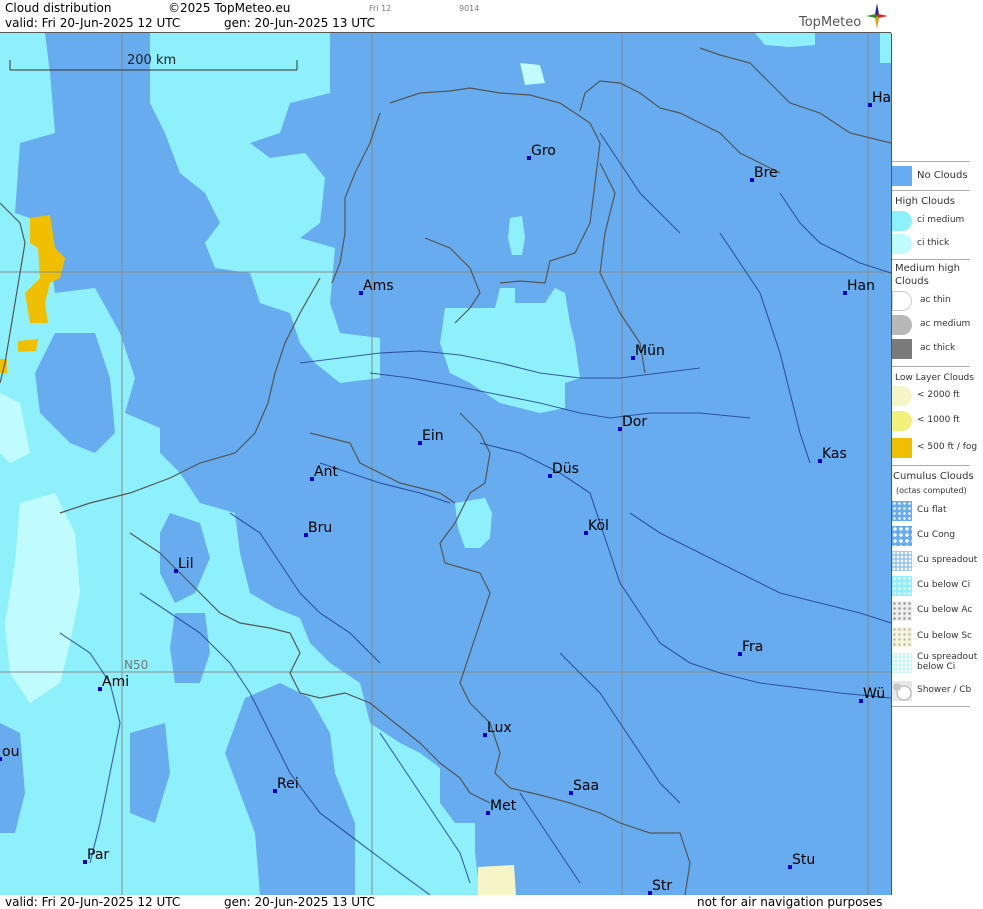  I want to click on city-label-saa: Saa, so click(586, 786).